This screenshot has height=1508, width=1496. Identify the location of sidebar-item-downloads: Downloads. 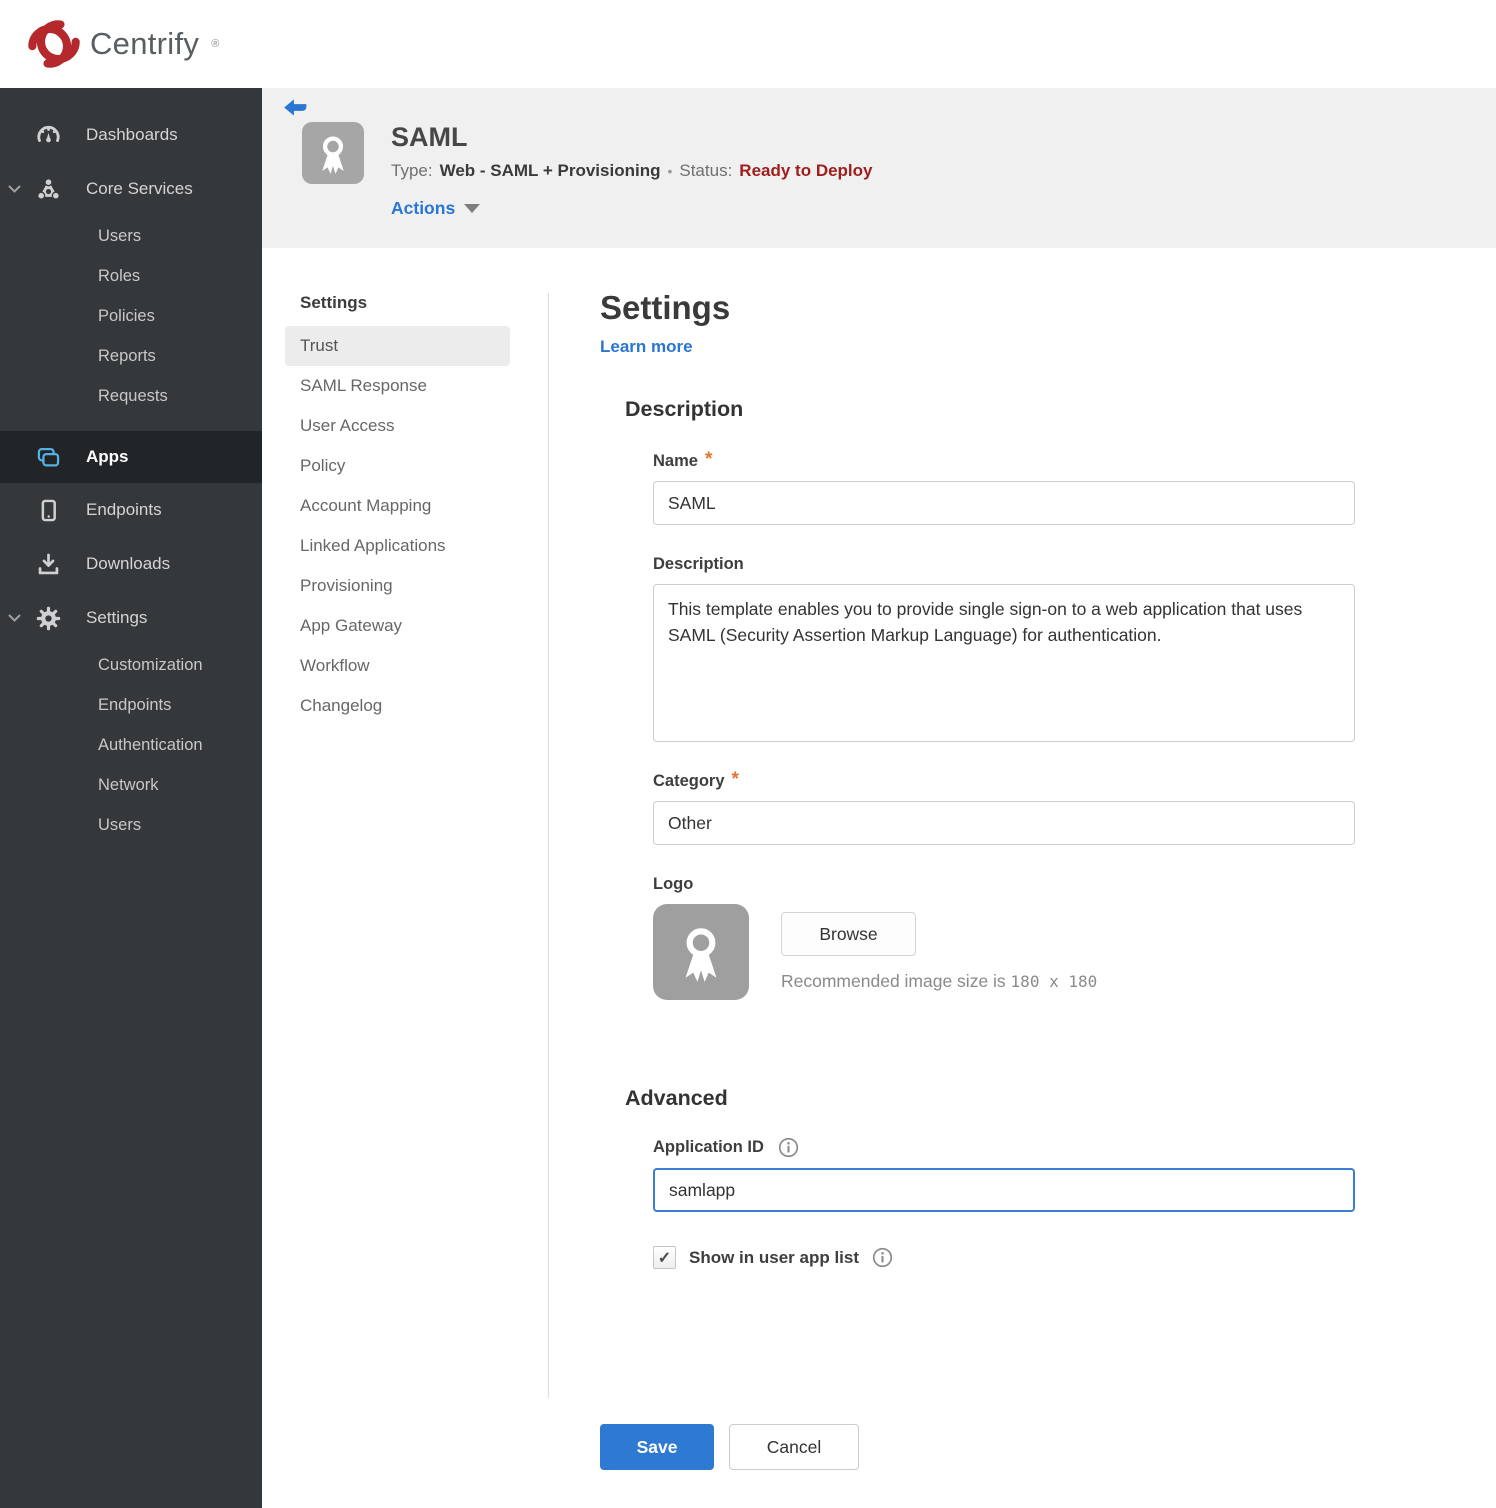
(131, 564).